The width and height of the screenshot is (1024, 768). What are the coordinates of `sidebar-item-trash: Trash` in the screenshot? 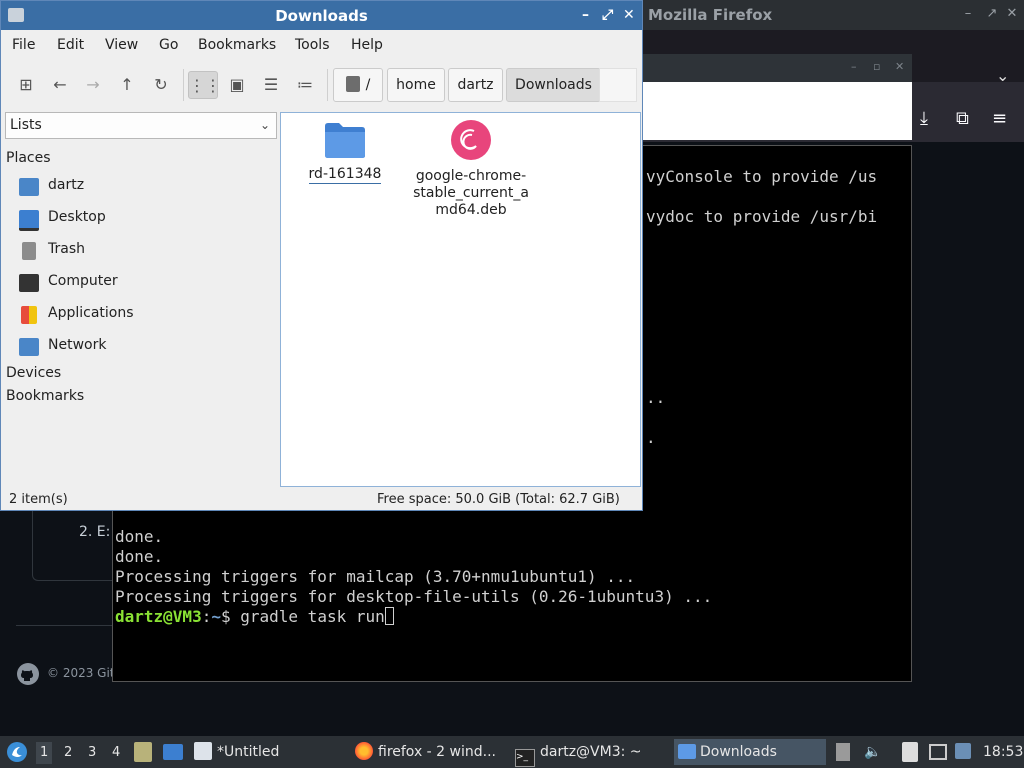 It's located at (144, 251).